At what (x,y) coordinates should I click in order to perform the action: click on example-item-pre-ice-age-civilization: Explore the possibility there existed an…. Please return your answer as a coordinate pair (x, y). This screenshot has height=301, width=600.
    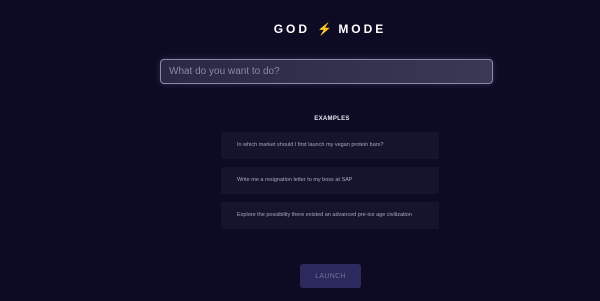
    Looking at the image, I should click on (330, 215).